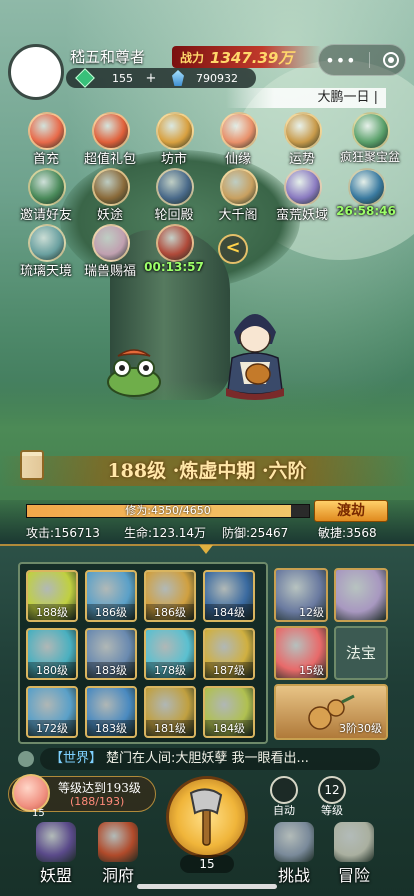  Describe the element at coordinates (111, 596) in the screenshot. I see `equipment-slot-helmet: 186级` at that location.